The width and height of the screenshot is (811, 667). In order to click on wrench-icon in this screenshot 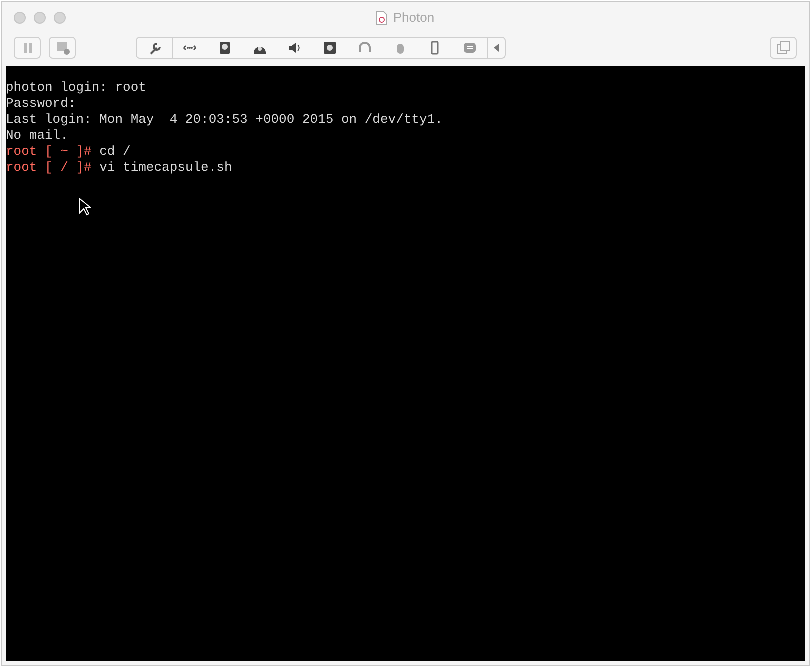, I will do `click(155, 48)`.